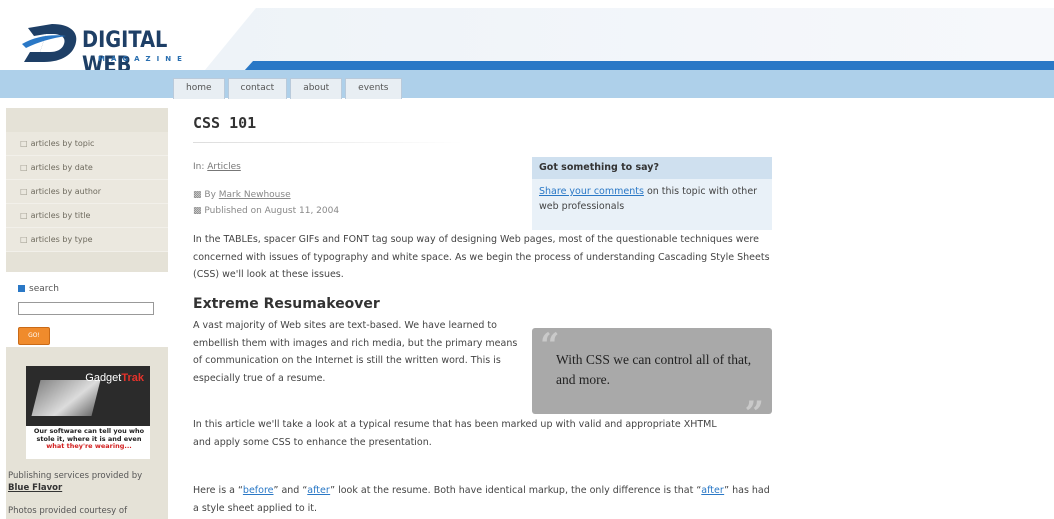 The image size is (1054, 519). I want to click on category-link: Articles, so click(224, 167).